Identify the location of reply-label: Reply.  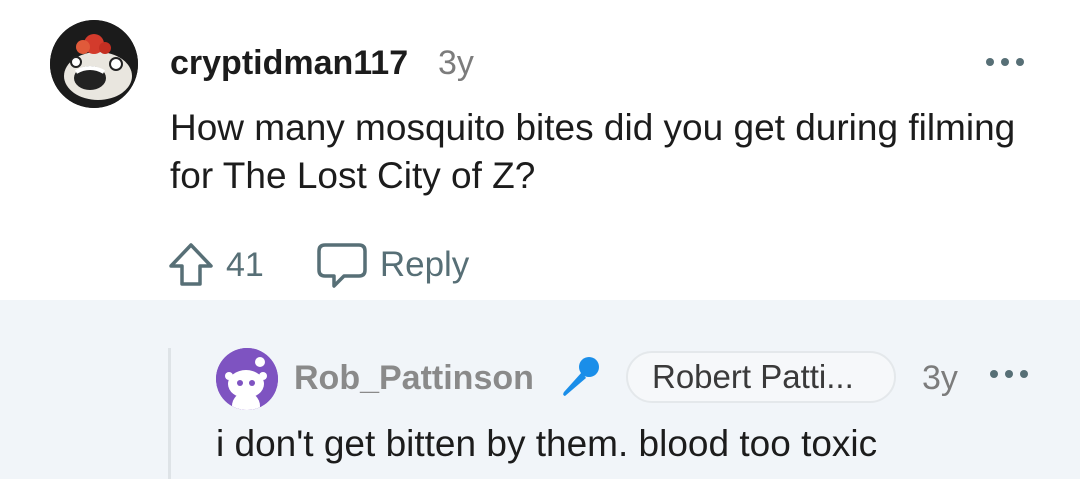
(424, 264).